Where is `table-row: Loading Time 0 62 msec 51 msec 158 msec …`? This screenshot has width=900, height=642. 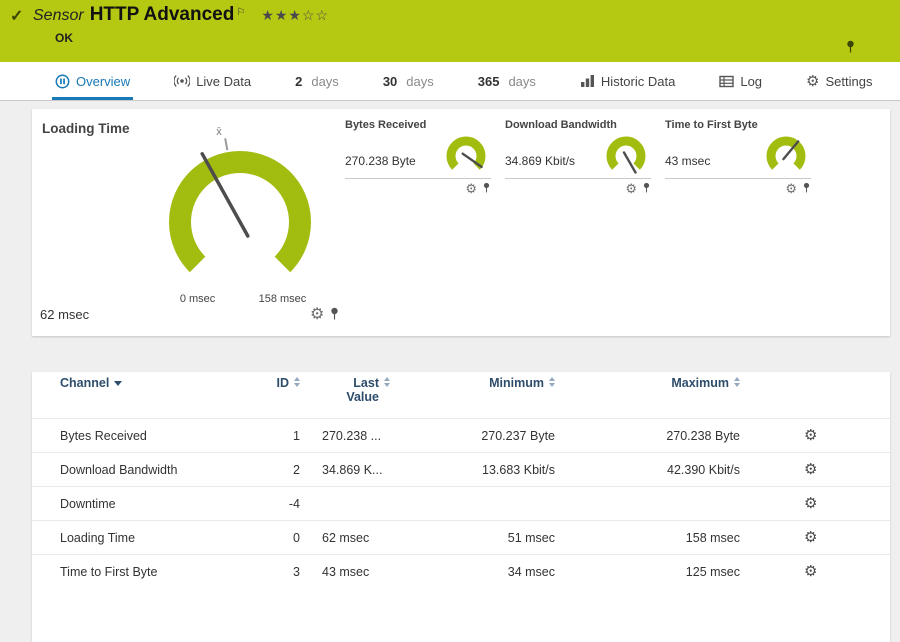 table-row: Loading Time 0 62 msec 51 msec 158 msec … is located at coordinates (461, 537).